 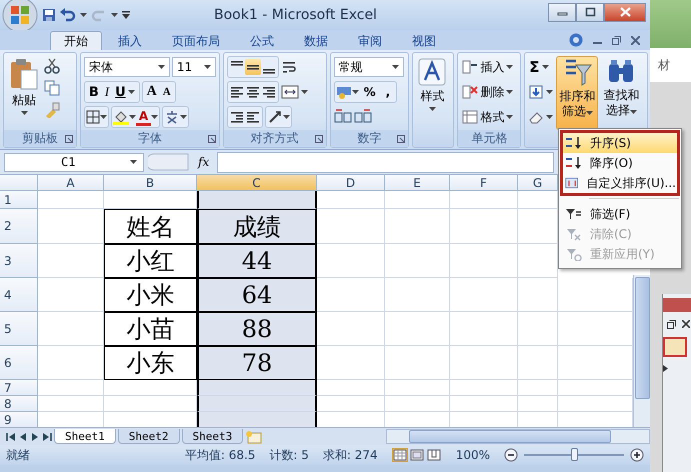 What do you see at coordinates (400, 455) in the screenshot?
I see `normal-view-icon` at bounding box center [400, 455].